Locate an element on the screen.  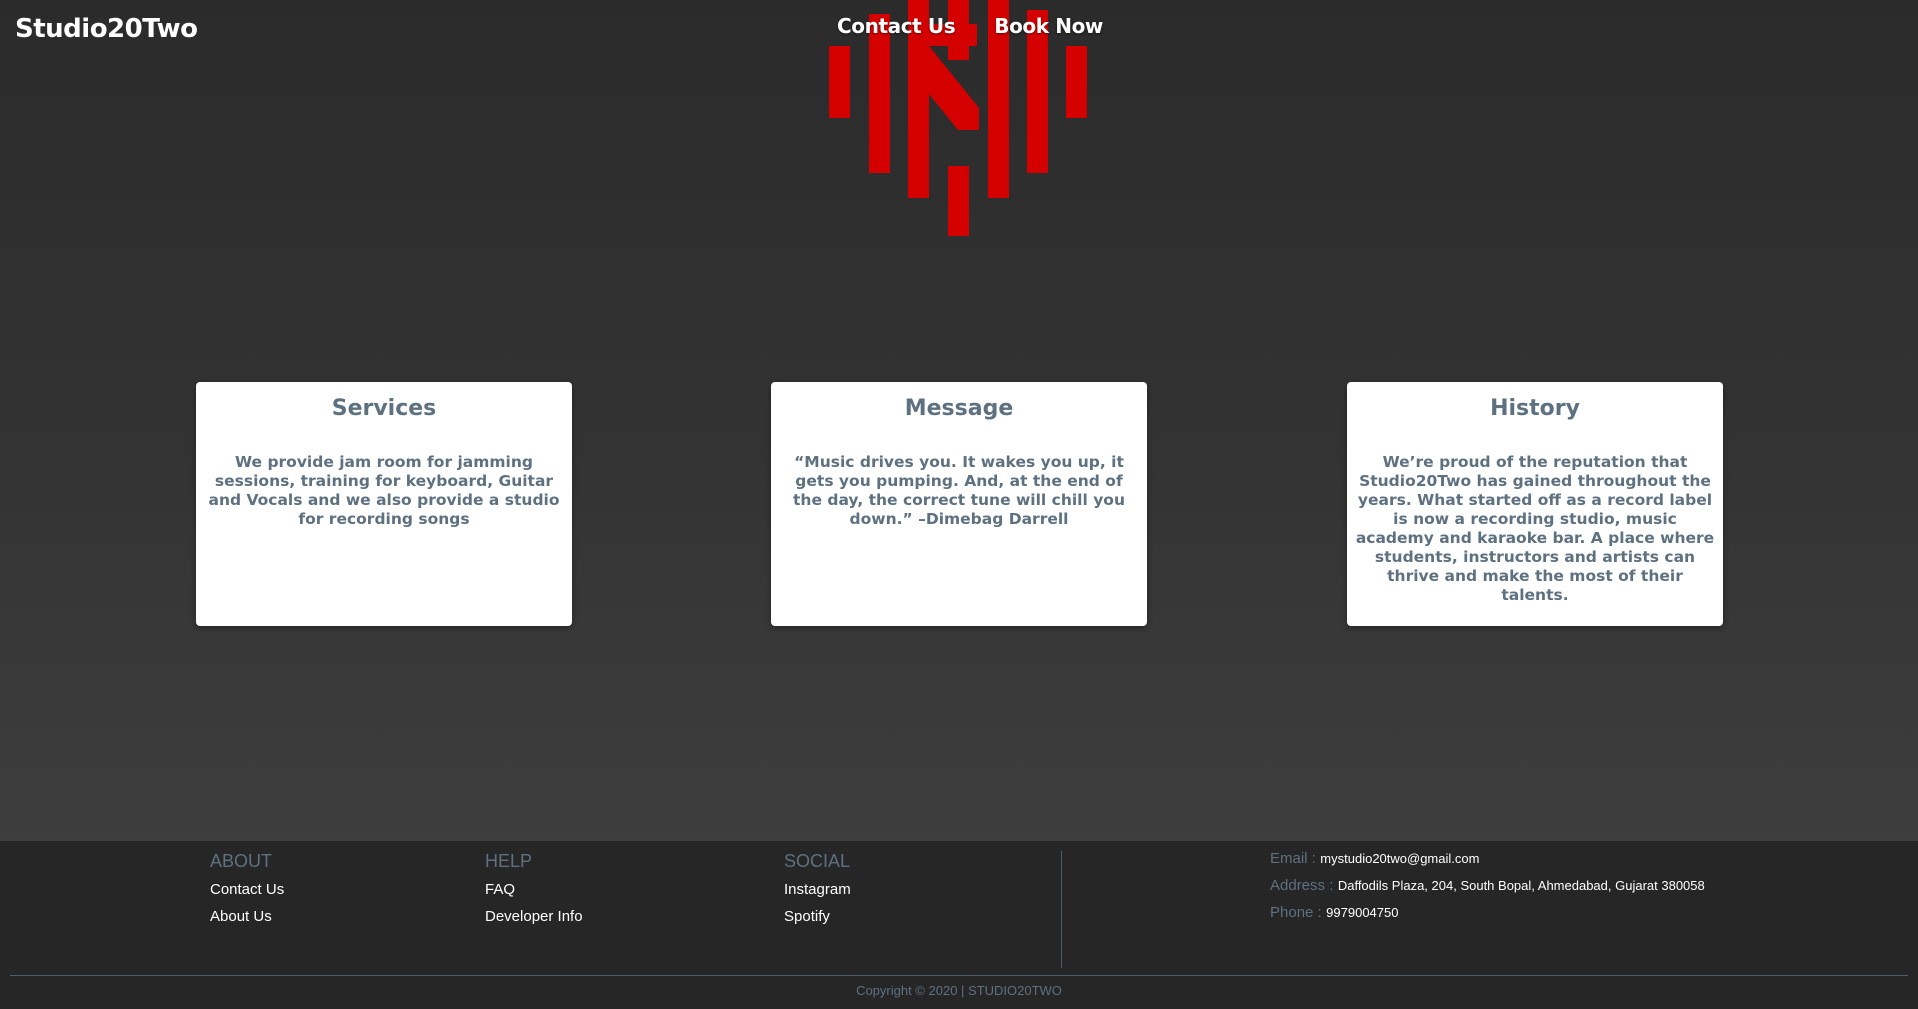
card-title: Services is located at coordinates (384, 408).